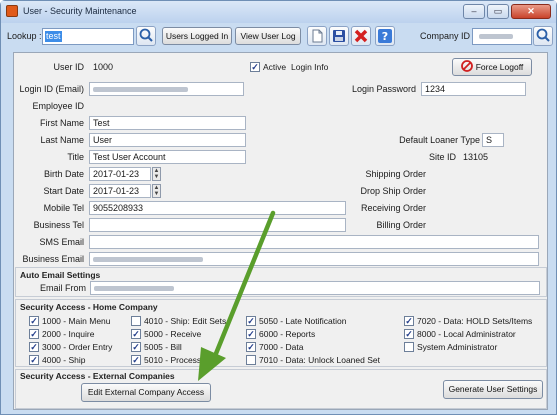 Image resolution: width=557 pixels, height=416 pixels. Describe the element at coordinates (156, 174) in the screenshot. I see `birth-date-spinner: ▲ ▼` at that location.